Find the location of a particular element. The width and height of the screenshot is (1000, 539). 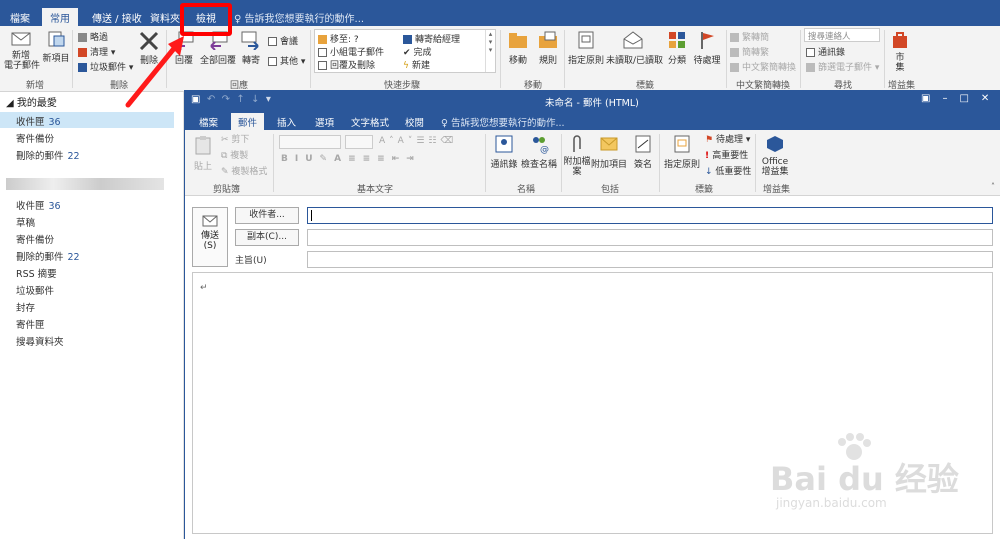

compose-tab-review: 校閱 is located at coordinates (414, 122).